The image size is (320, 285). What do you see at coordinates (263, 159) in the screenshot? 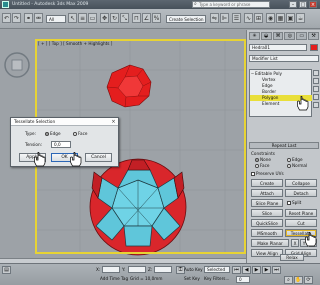
I see `constraint-none-radio: None` at bounding box center [263, 159].